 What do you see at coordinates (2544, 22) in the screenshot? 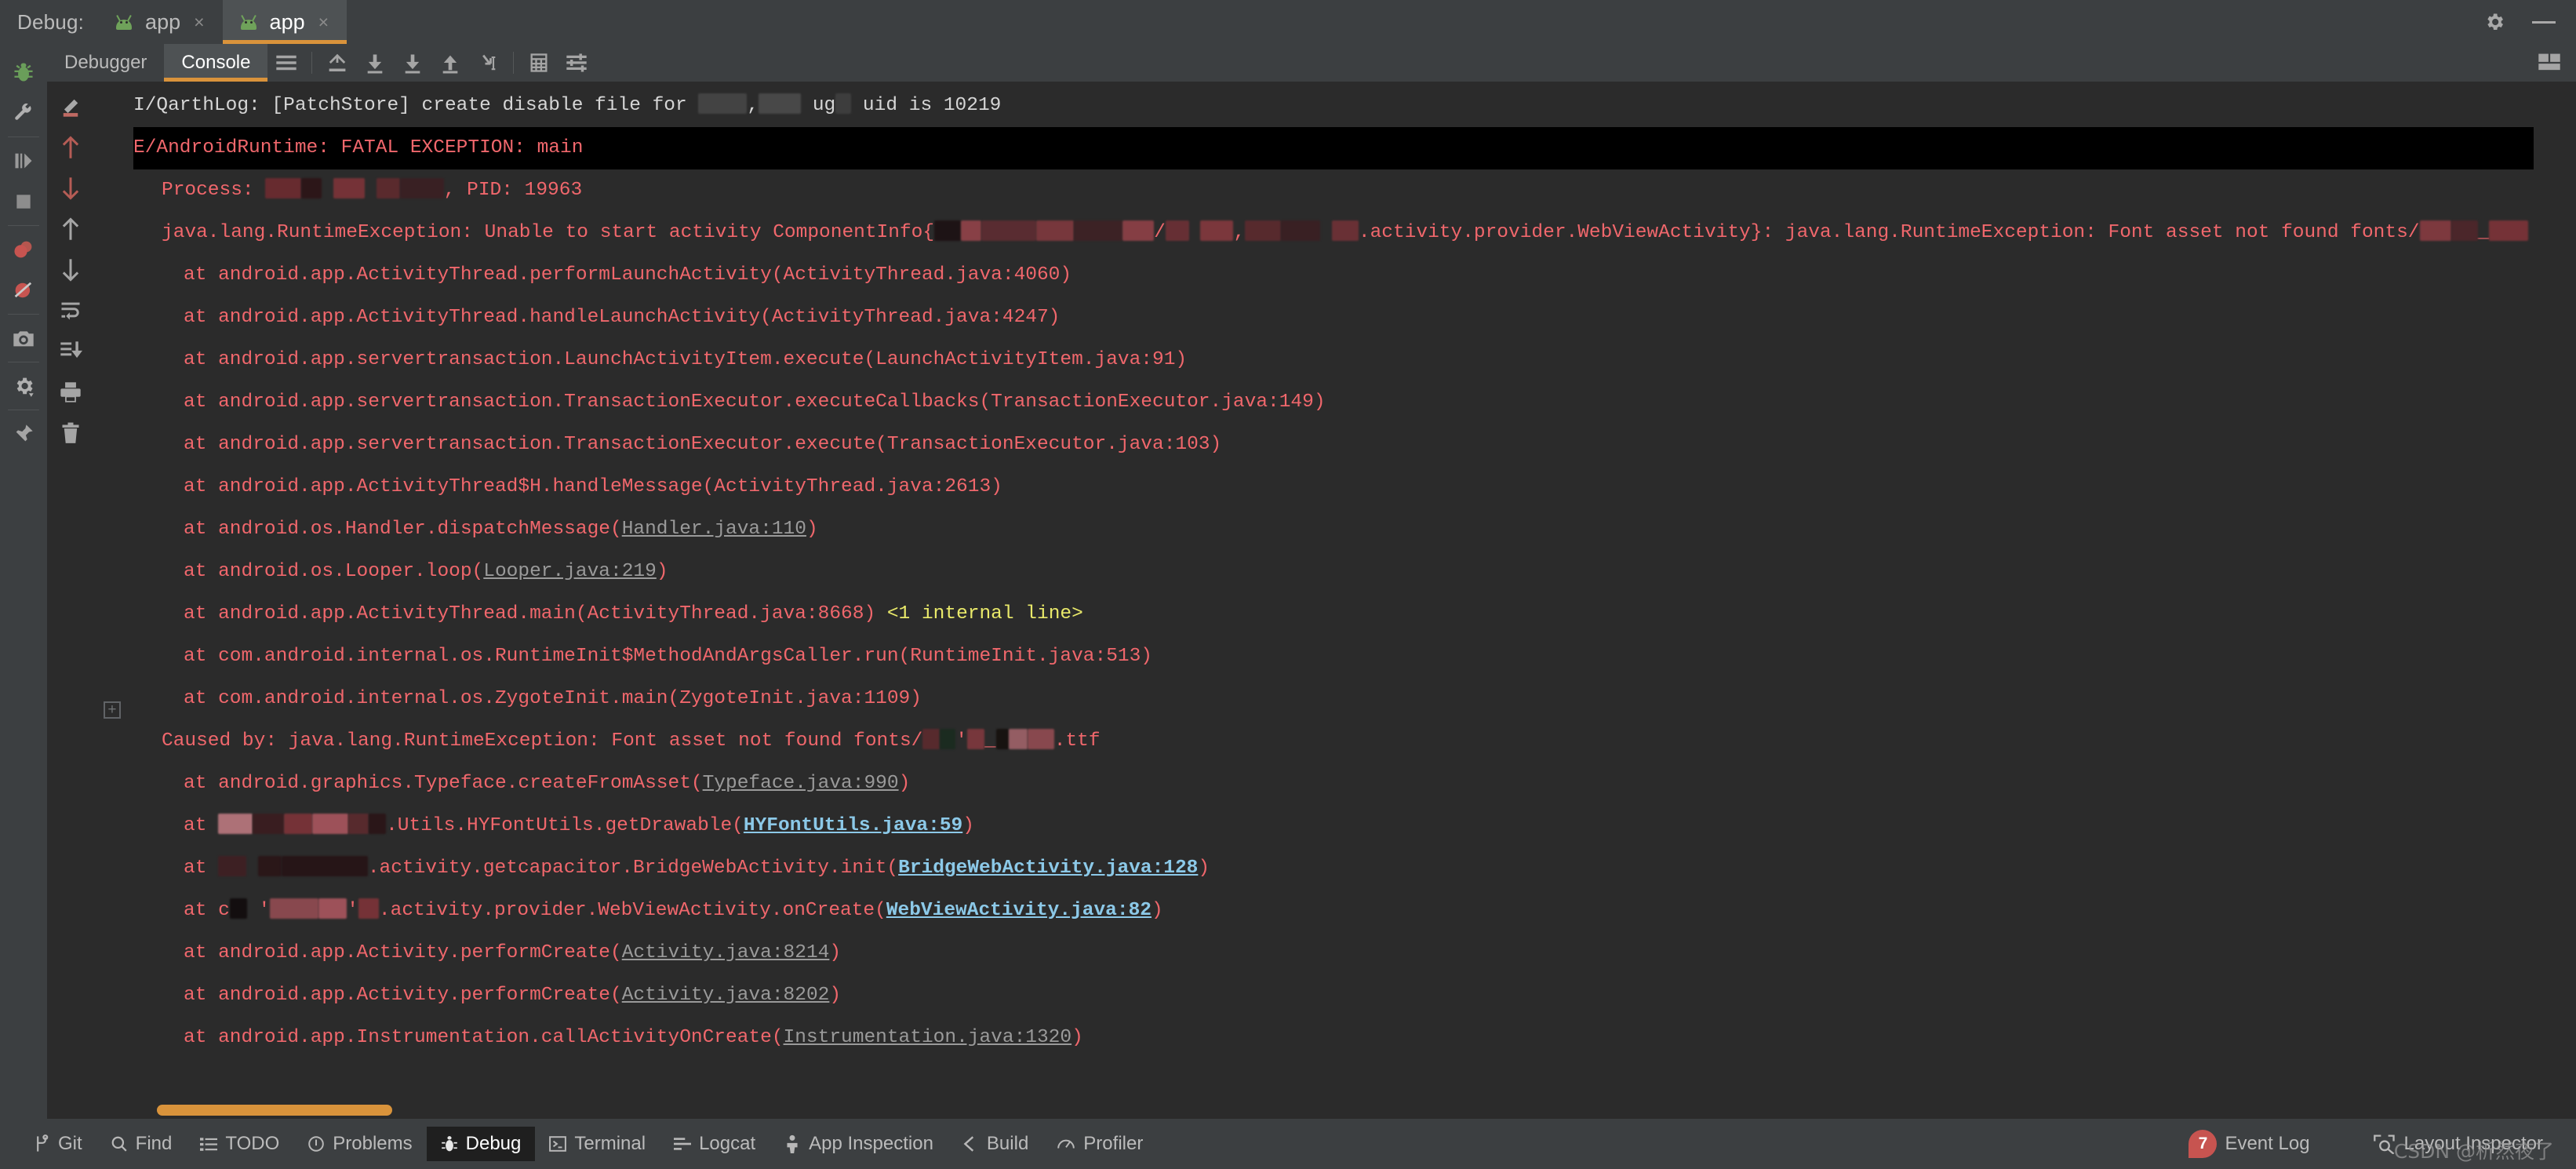
I see `minimize-icon` at bounding box center [2544, 22].